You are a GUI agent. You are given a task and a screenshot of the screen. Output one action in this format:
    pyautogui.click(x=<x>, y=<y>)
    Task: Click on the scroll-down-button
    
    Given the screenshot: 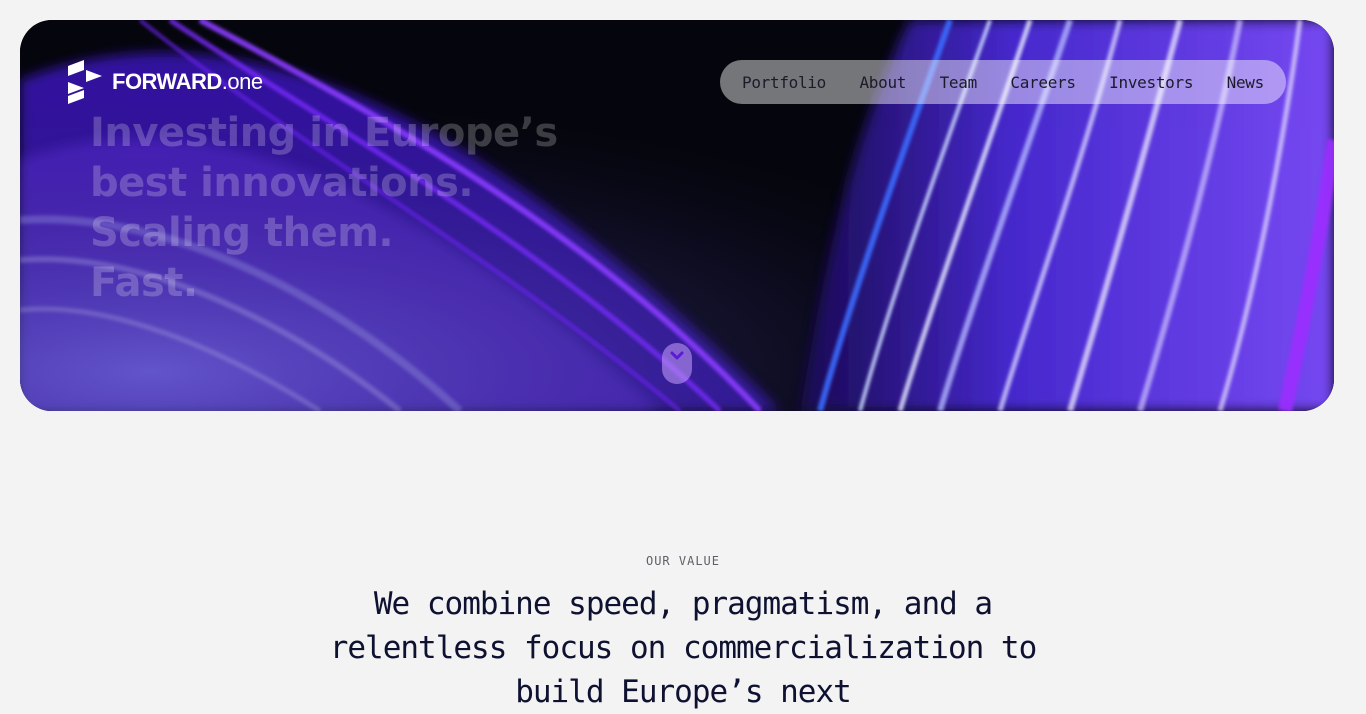 What is the action you would take?
    pyautogui.click(x=677, y=363)
    